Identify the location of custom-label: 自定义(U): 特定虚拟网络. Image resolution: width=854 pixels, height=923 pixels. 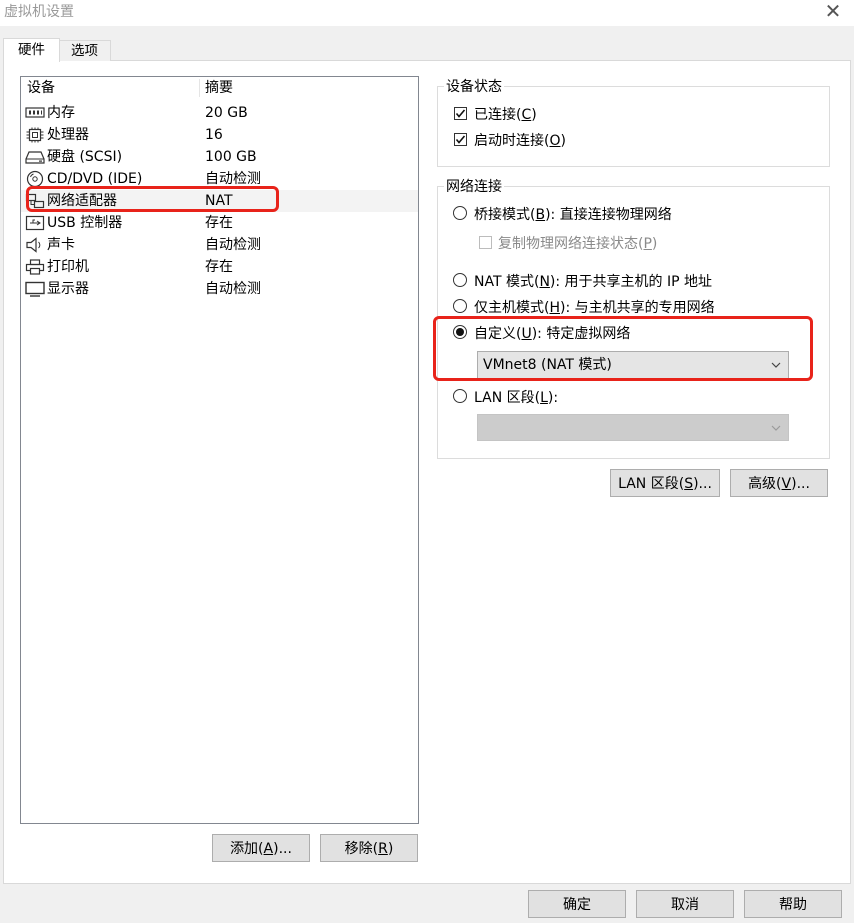
(552, 333).